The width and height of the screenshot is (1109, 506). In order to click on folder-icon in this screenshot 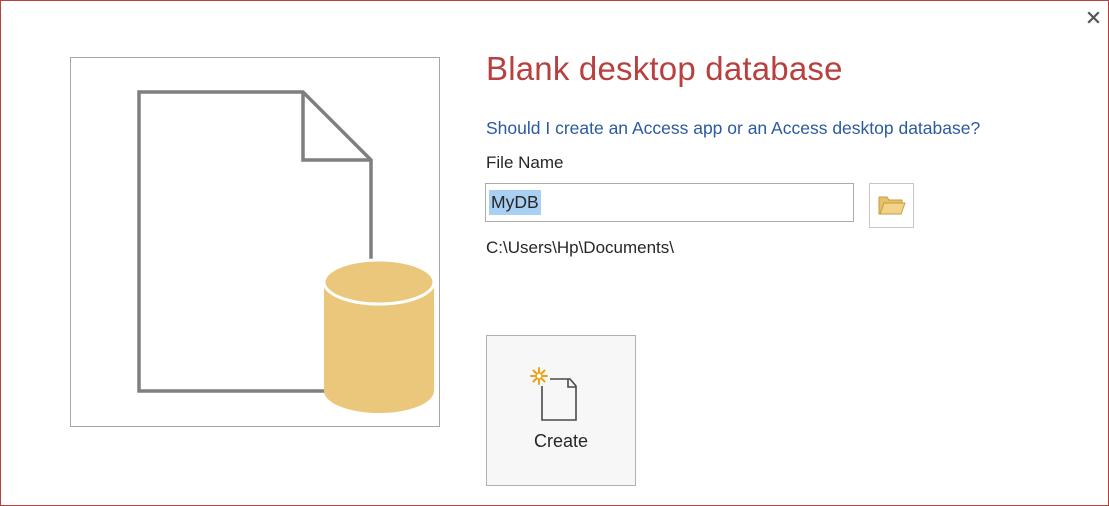, I will do `click(892, 205)`.